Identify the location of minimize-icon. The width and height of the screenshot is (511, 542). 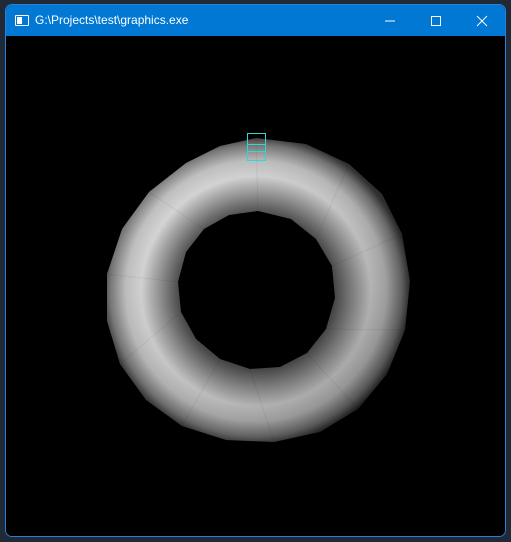
(390, 20).